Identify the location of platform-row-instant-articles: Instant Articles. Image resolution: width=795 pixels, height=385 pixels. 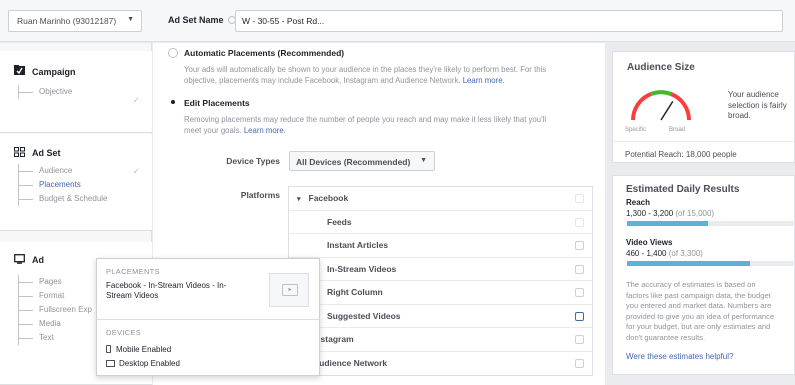
(440, 246).